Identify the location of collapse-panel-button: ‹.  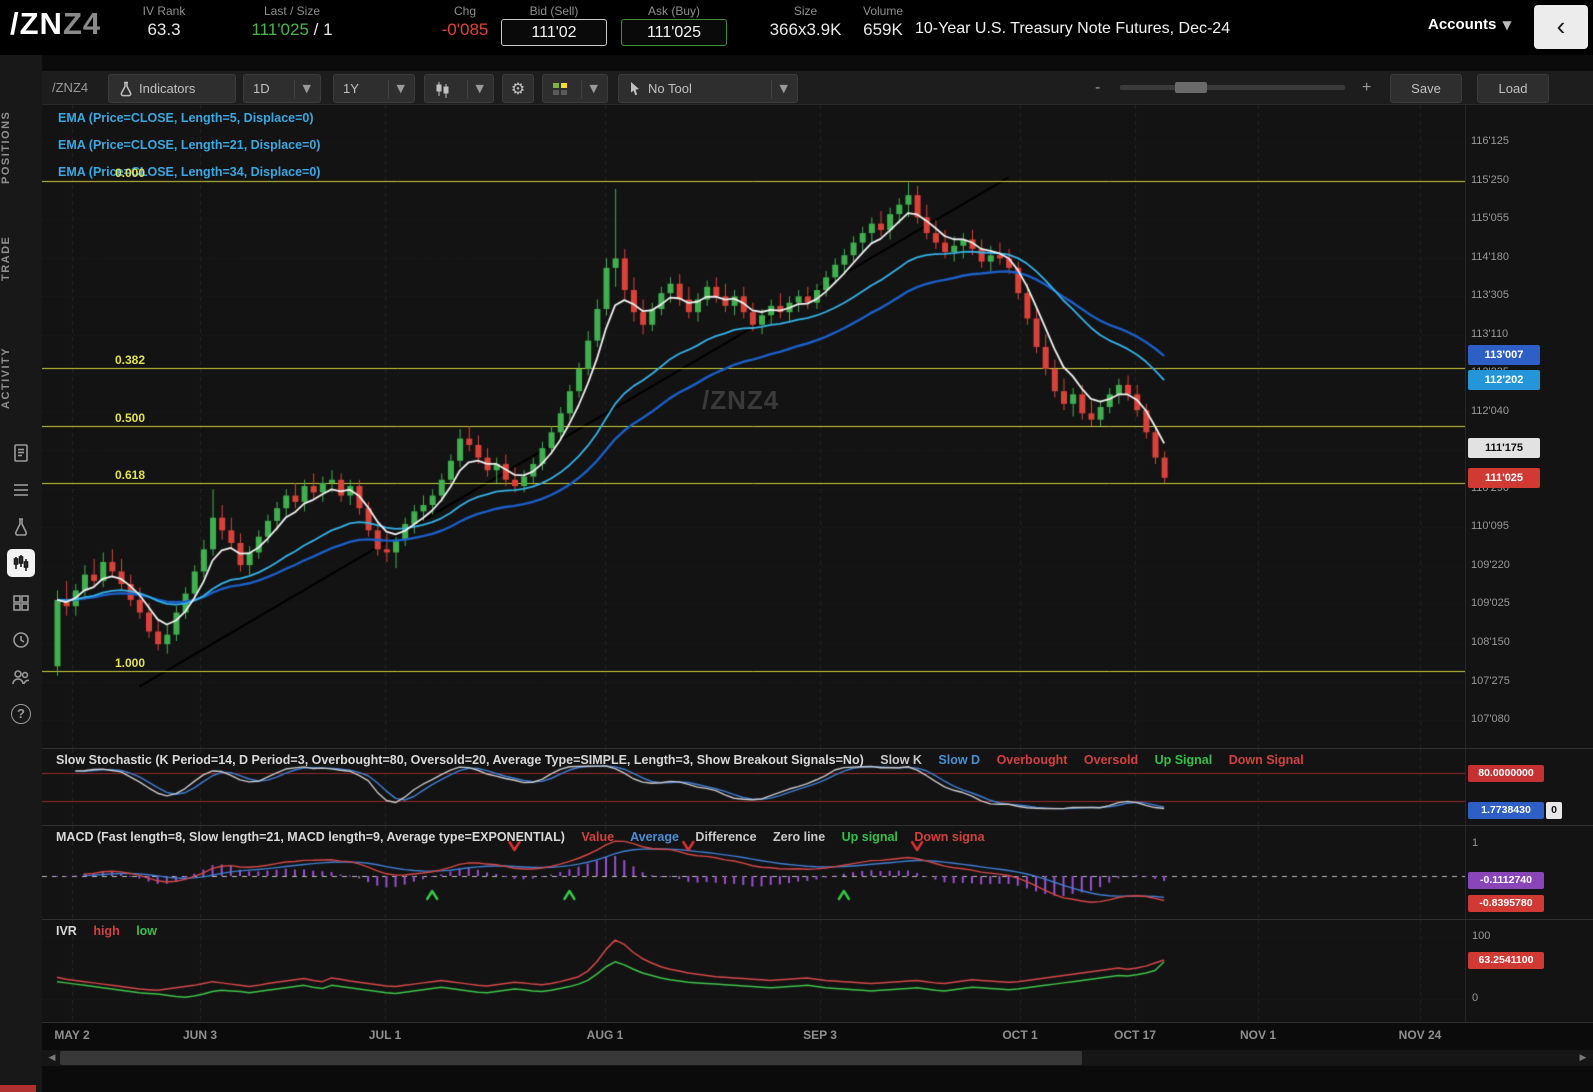
(1561, 27).